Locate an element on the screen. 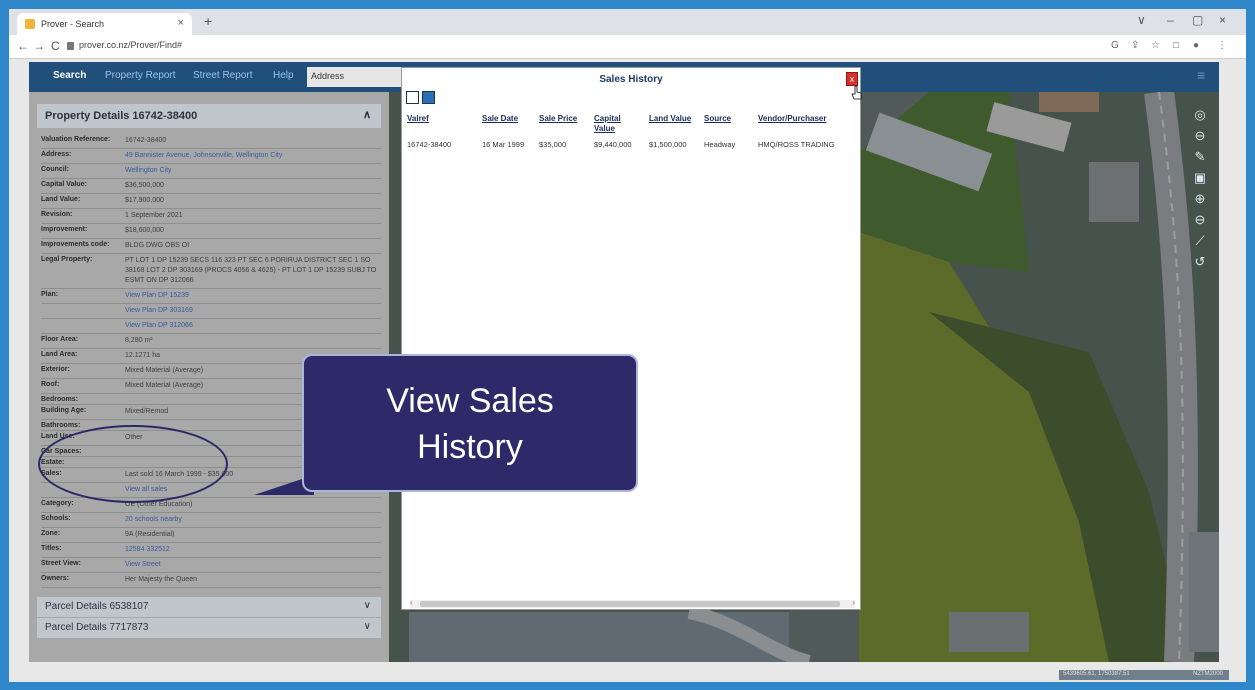  property-value: $36,500,000 is located at coordinates (144, 185).